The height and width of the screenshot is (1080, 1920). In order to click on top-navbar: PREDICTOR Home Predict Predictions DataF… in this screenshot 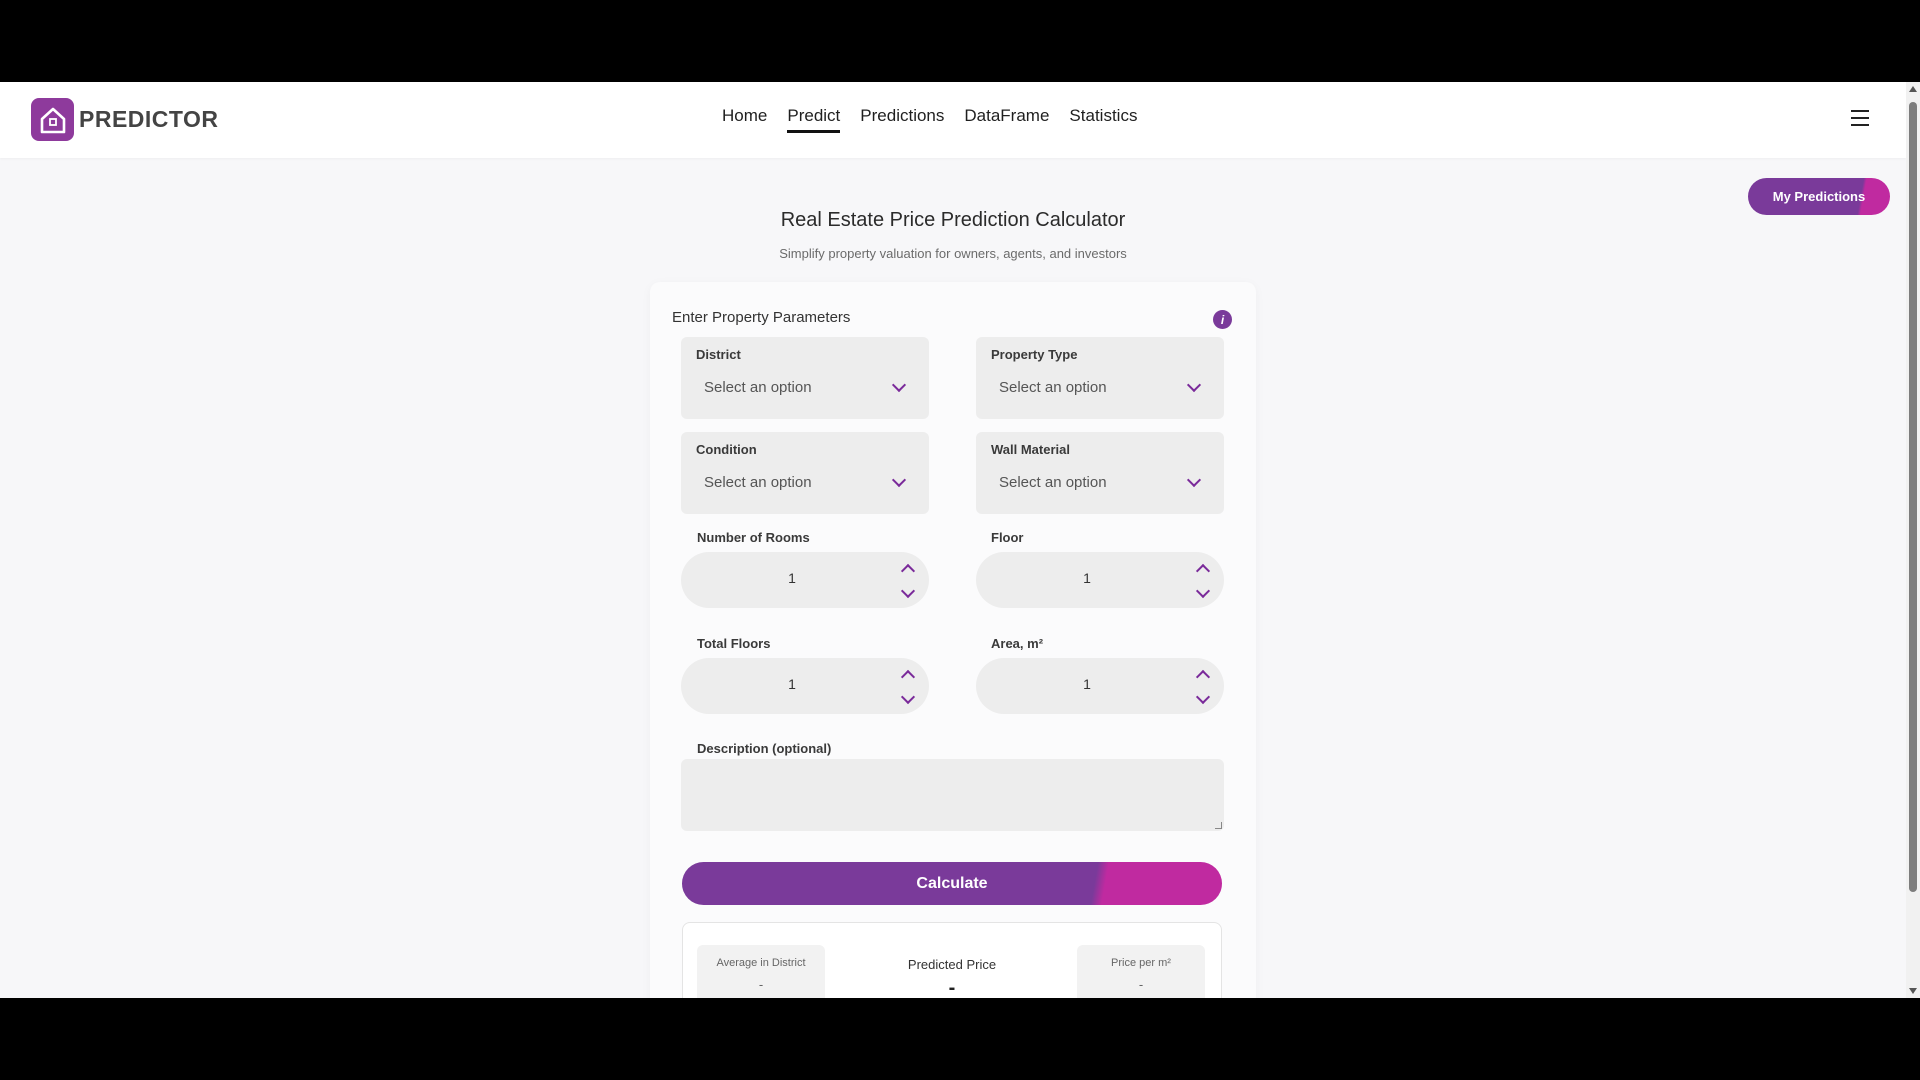, I will do `click(953, 120)`.